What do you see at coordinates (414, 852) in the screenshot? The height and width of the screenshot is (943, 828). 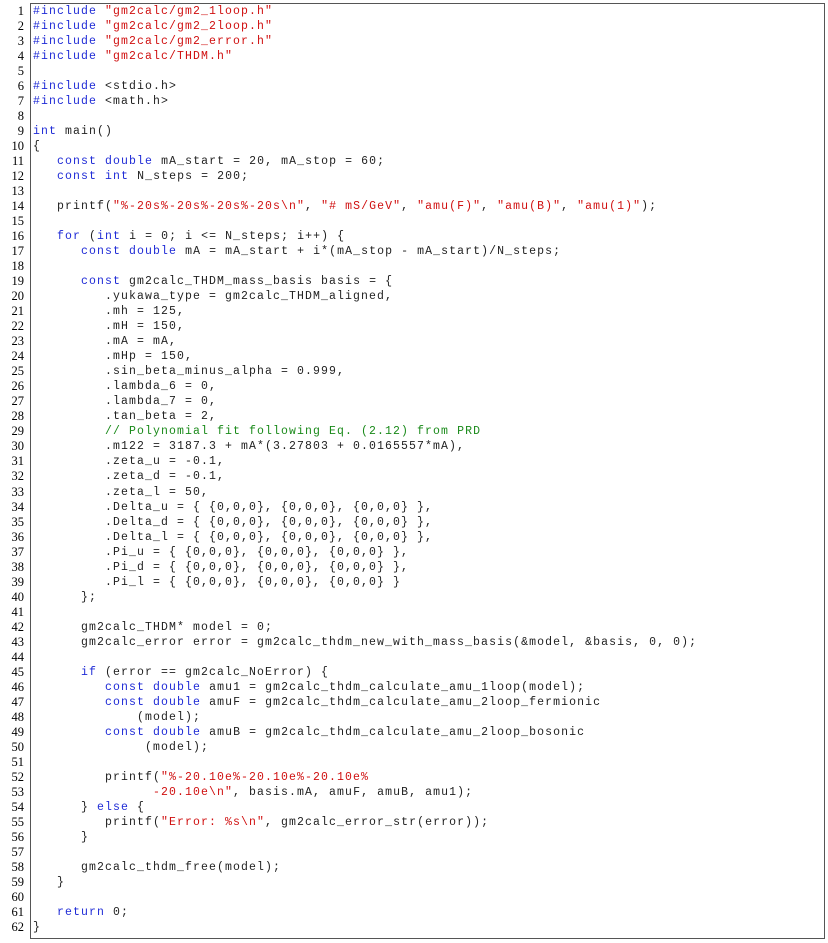 I see `code-line: 57` at bounding box center [414, 852].